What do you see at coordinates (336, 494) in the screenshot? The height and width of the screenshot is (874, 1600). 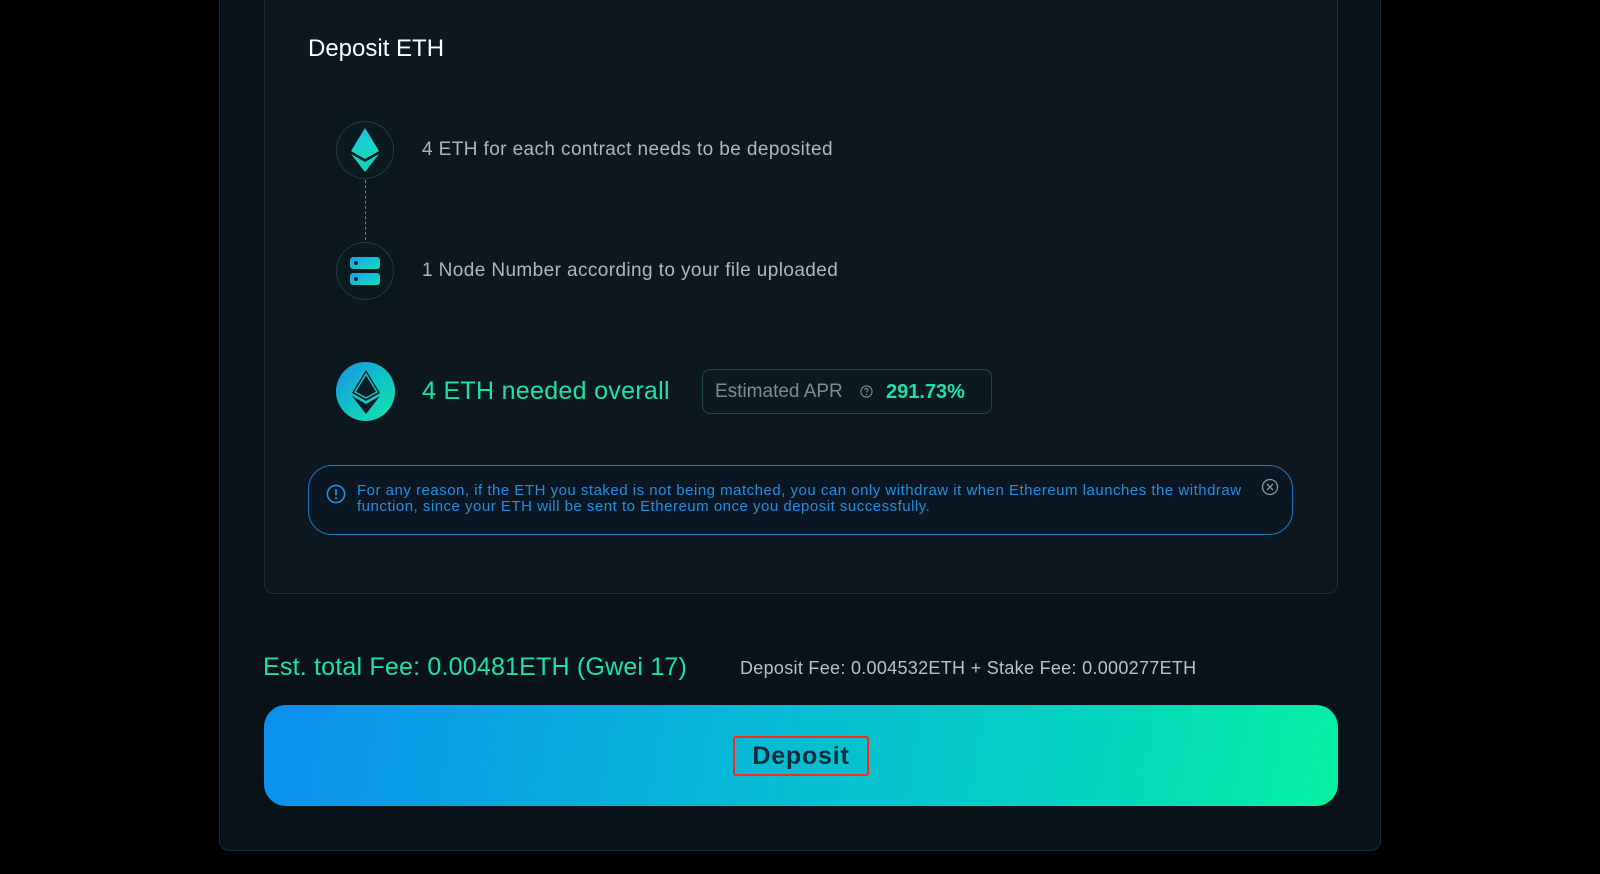 I see `info-icon` at bounding box center [336, 494].